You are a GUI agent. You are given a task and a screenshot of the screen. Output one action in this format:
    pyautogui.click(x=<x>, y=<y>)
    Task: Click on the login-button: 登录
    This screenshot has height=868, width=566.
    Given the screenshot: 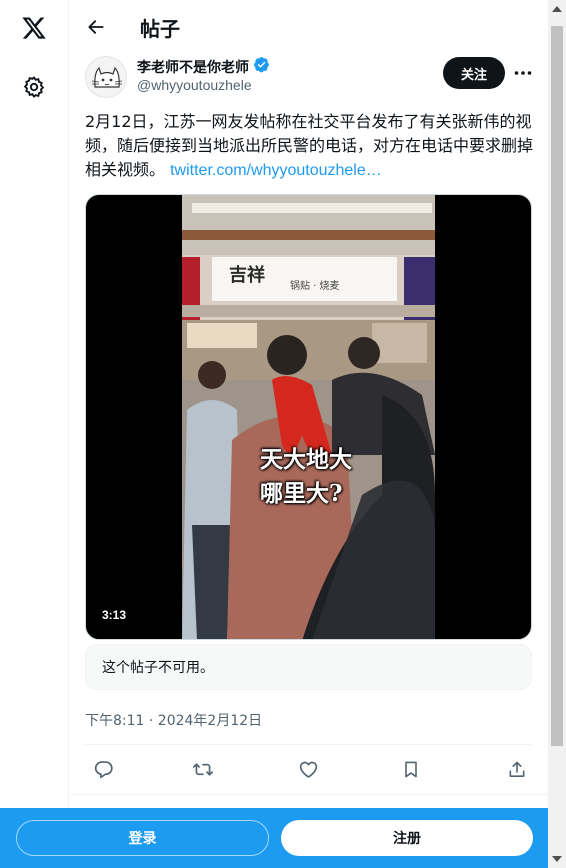 What is the action you would take?
    pyautogui.click(x=142, y=838)
    